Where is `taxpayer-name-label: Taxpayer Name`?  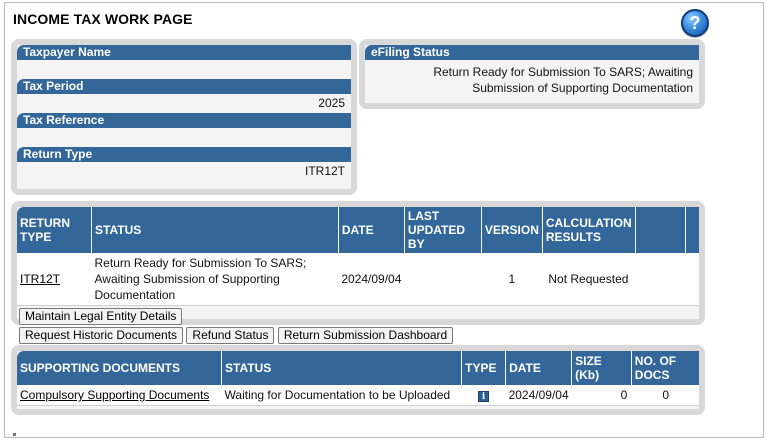 taxpayer-name-label: Taxpayer Name is located at coordinates (184, 52).